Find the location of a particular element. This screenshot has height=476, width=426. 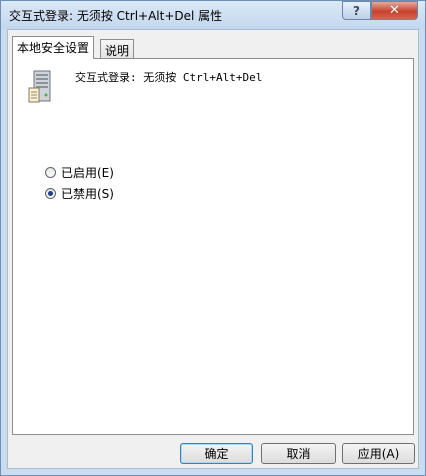

enabled-option: 已启用(E) is located at coordinates (79, 172).